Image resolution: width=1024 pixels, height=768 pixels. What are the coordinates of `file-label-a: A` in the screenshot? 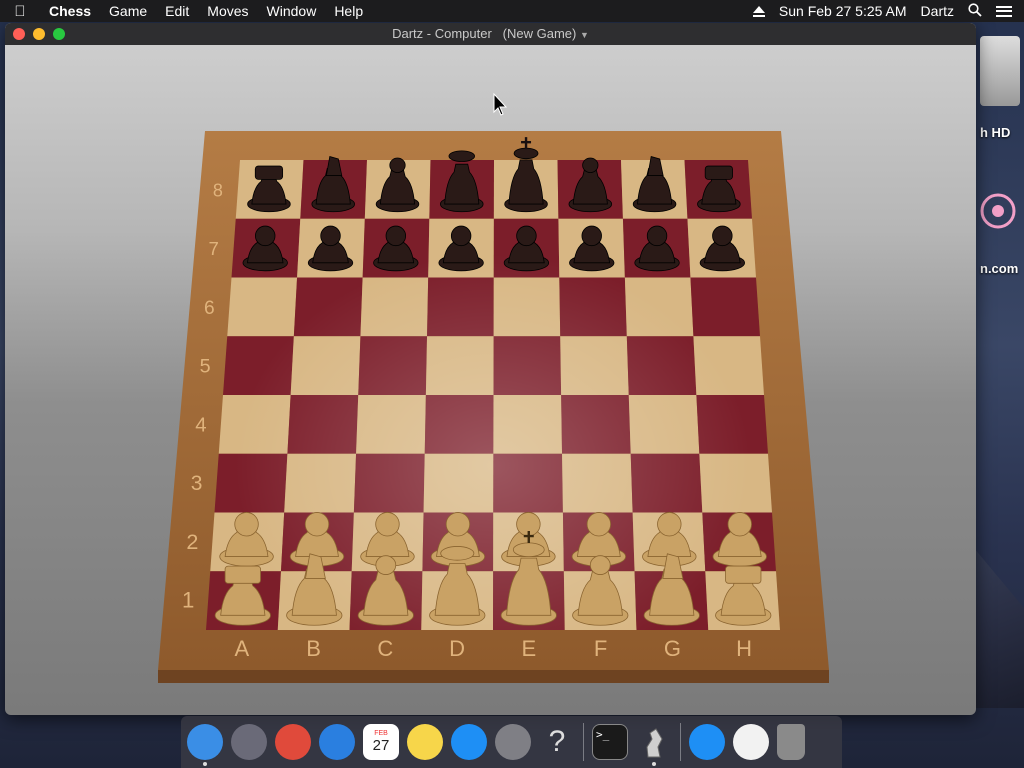 It's located at (242, 648).